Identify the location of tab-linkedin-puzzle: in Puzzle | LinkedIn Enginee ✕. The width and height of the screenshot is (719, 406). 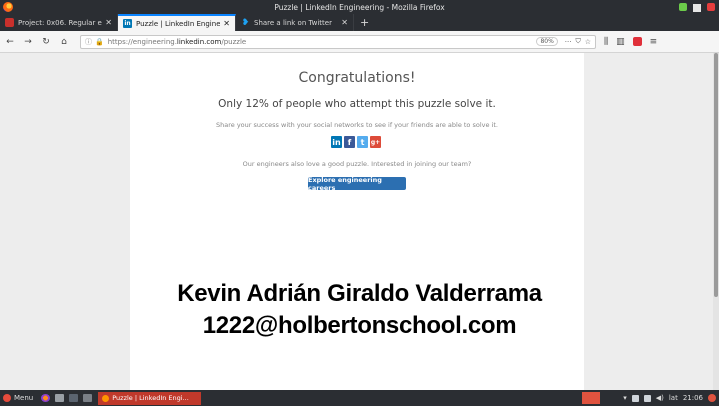
(177, 22).